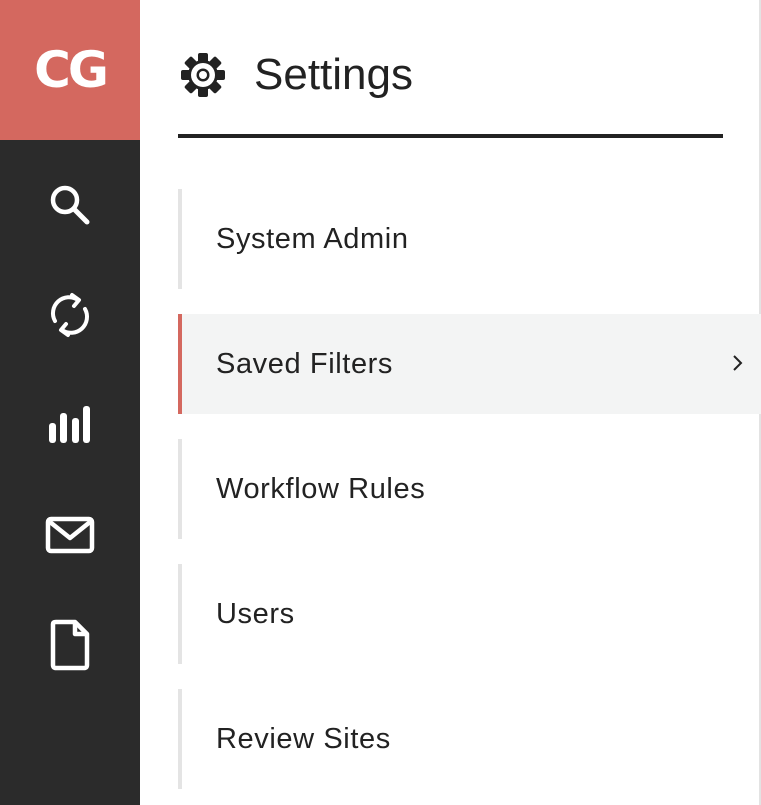 Image resolution: width=761 pixels, height=805 pixels. I want to click on menu-item-label: Review Sites, so click(303, 738).